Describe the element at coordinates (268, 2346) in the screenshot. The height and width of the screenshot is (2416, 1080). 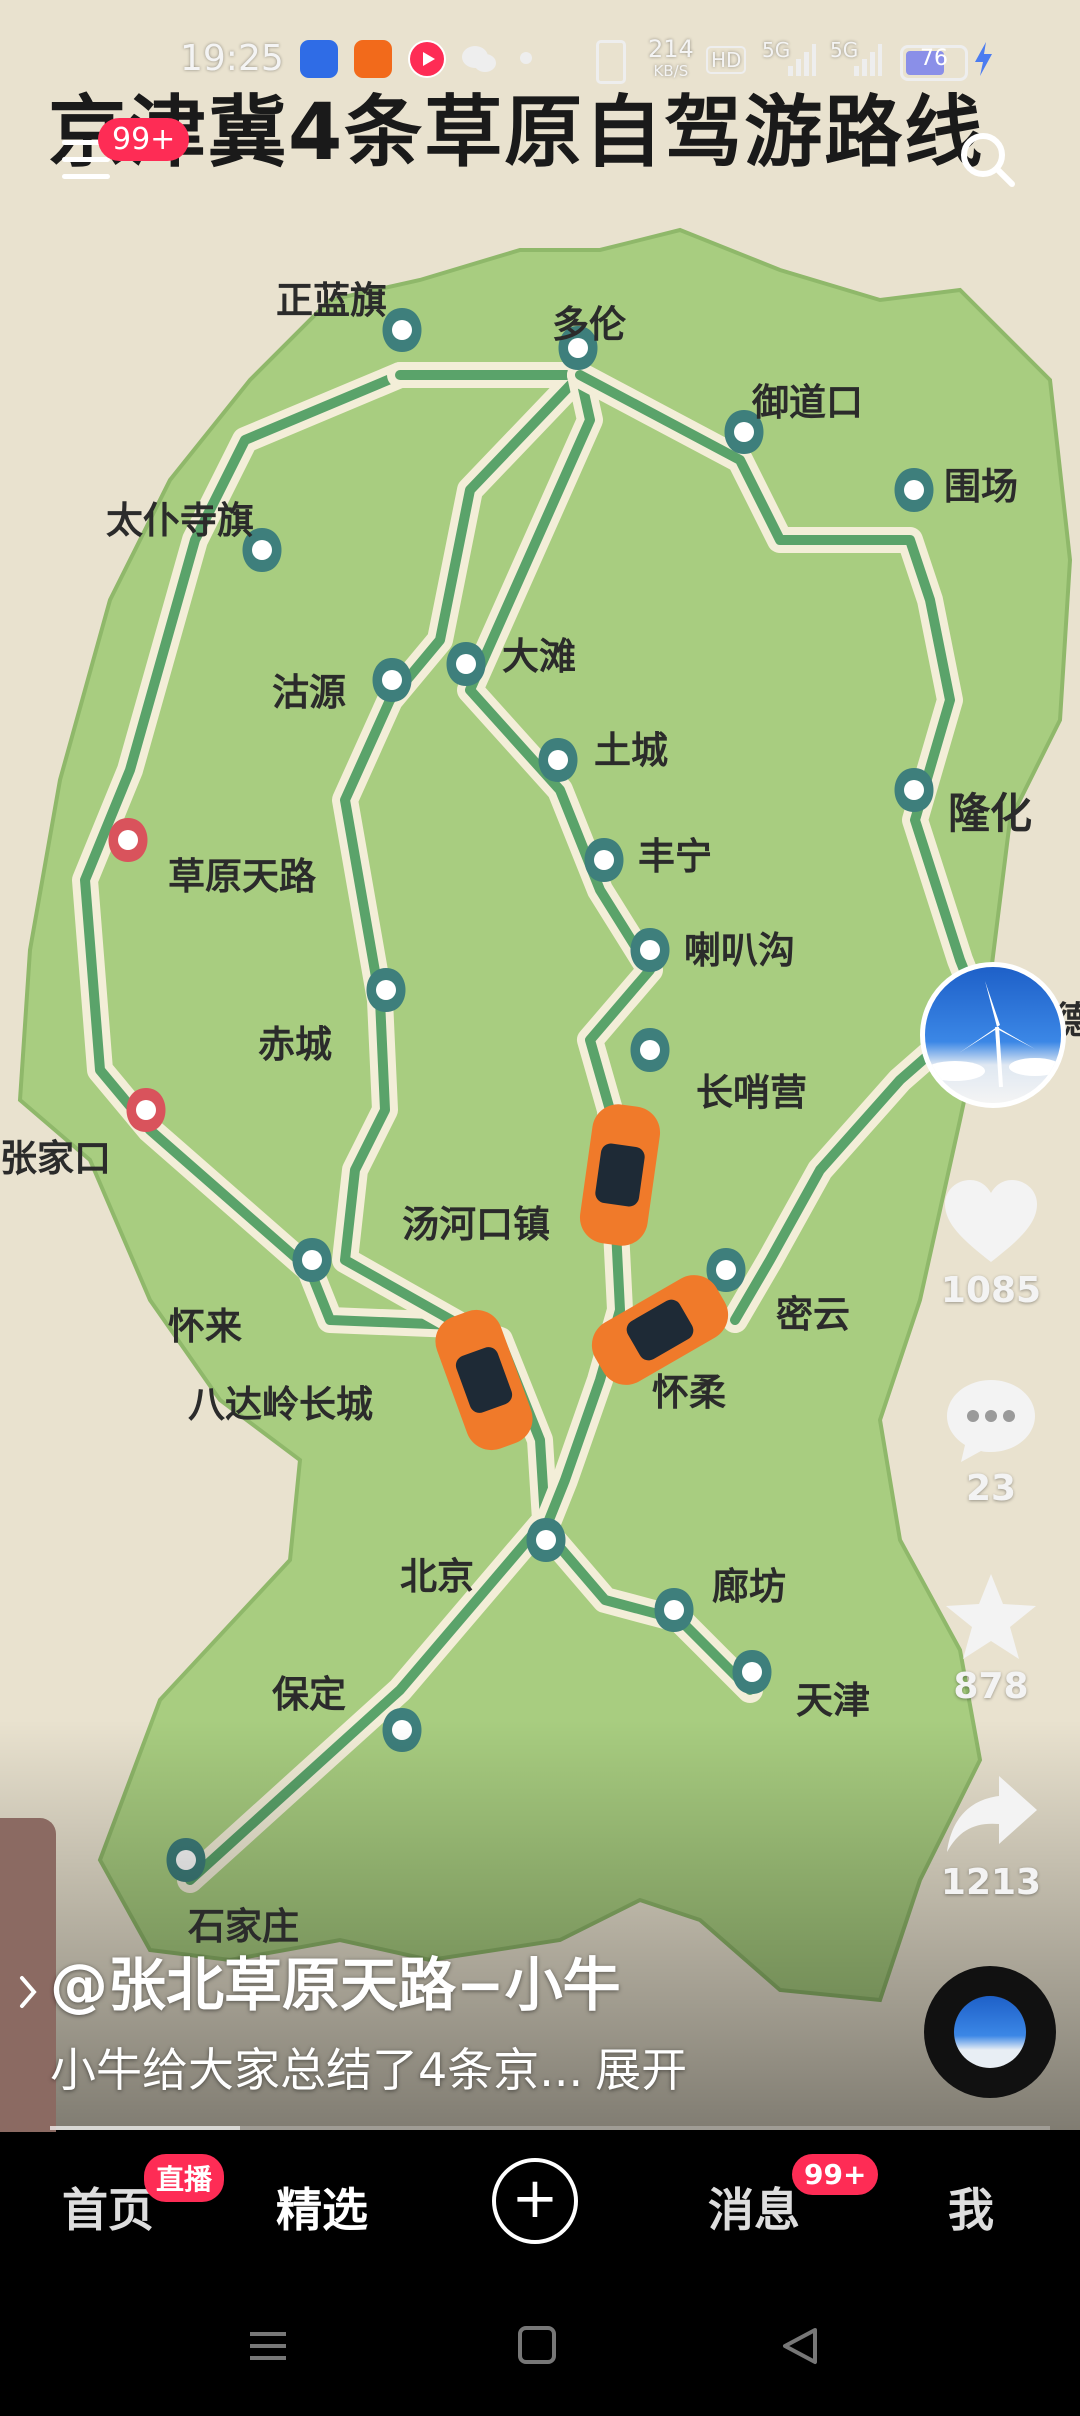
I see `recents-icon` at that location.